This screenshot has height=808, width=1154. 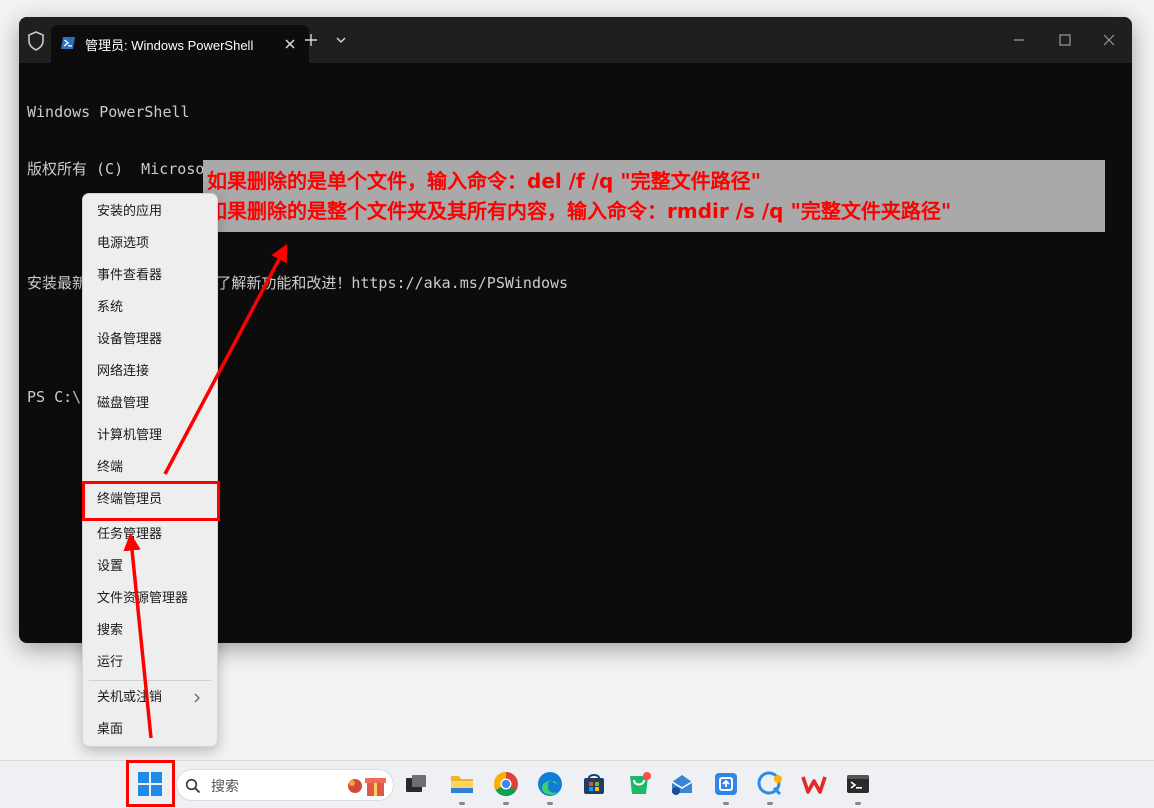 I want to click on green-app-icon, so click(x=639, y=784).